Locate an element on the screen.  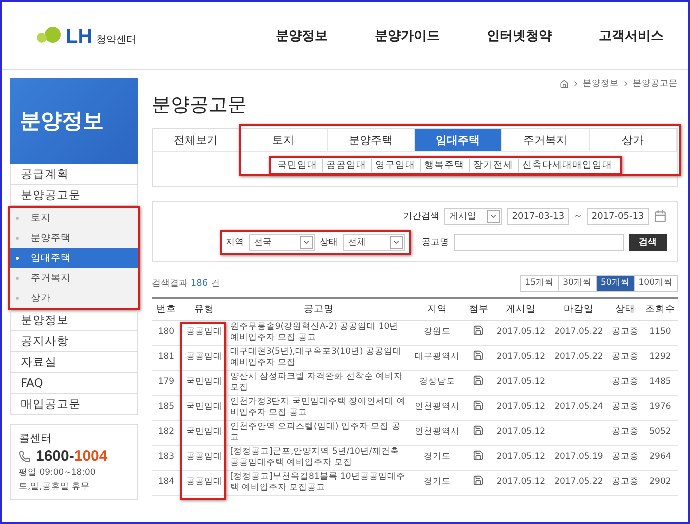
notice-title-link: [정정공고]부천옥길81블록 10년공공임대주택 예비입주자 모집공고 is located at coordinates (319, 482).